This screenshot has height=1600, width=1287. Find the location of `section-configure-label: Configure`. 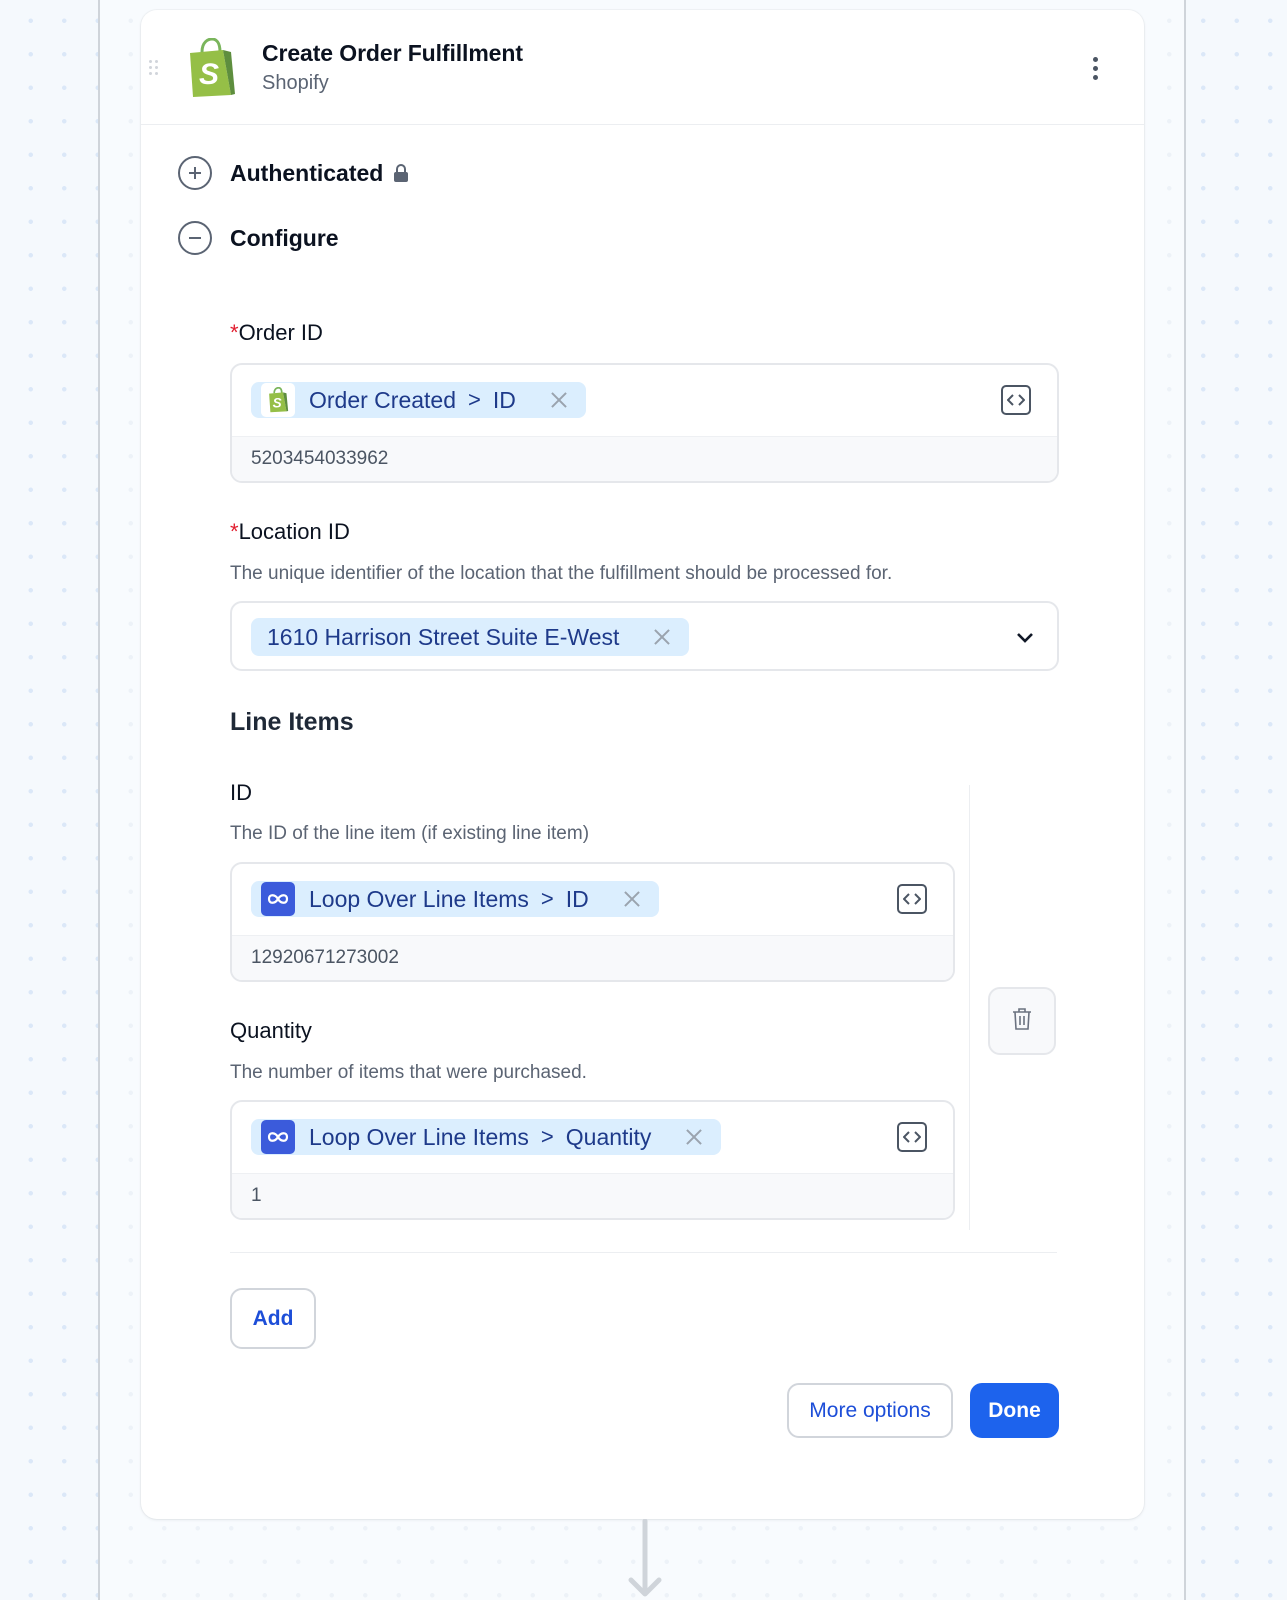

section-configure-label: Configure is located at coordinates (284, 237).